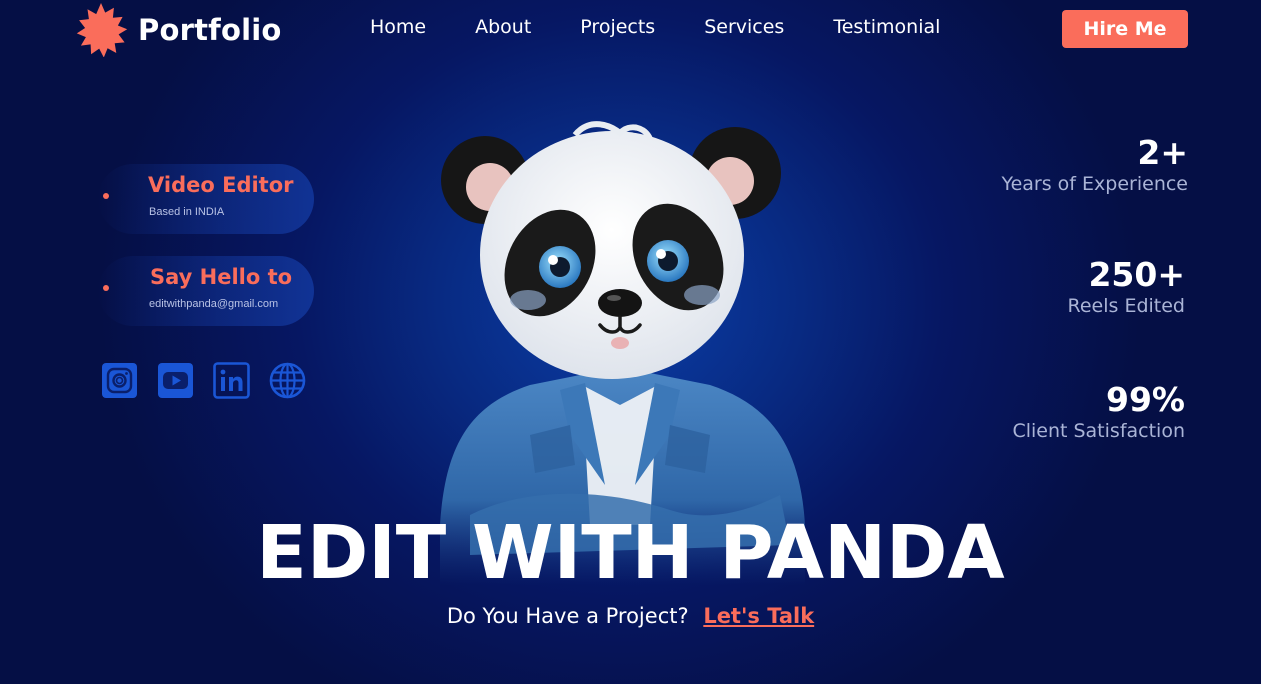  Describe the element at coordinates (679, 27) in the screenshot. I see `main-nav: Home About Projects Services Testimonial` at that location.